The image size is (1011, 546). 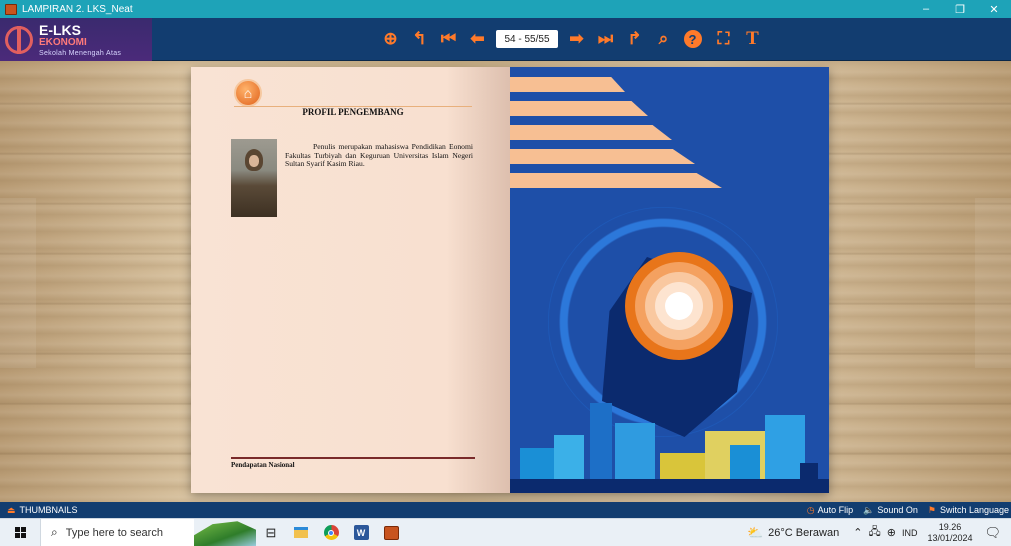 I want to click on thumbnails-label: THUMBNAILS, so click(x=48, y=510).